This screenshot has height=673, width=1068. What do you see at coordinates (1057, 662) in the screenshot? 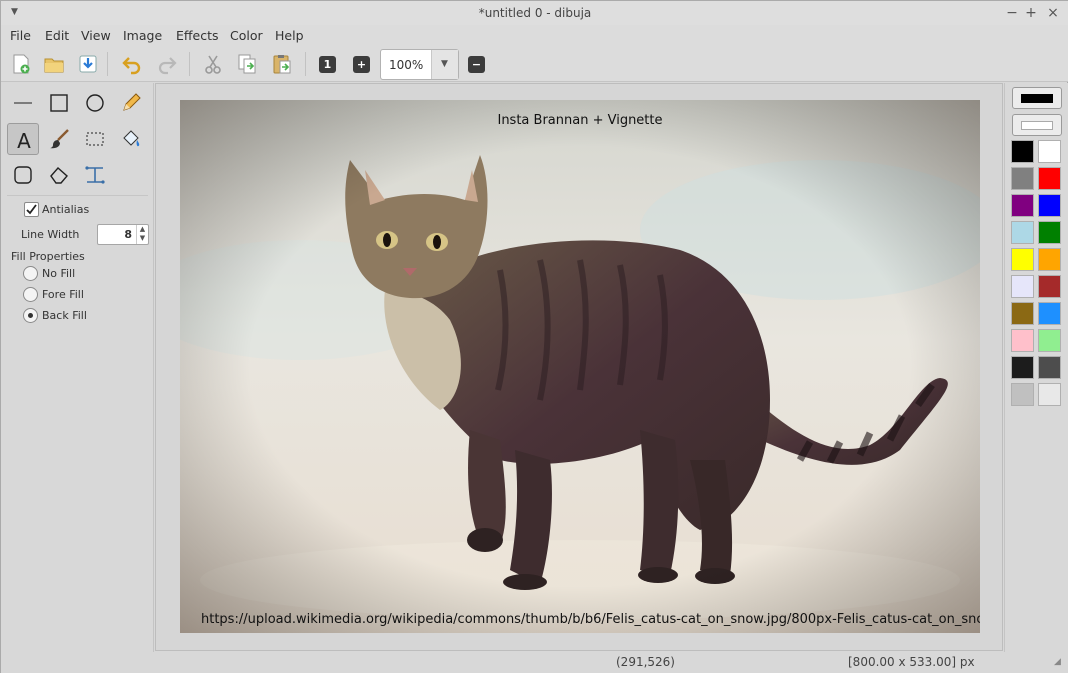
I see `resize-grip-icon: ◢` at bounding box center [1057, 662].